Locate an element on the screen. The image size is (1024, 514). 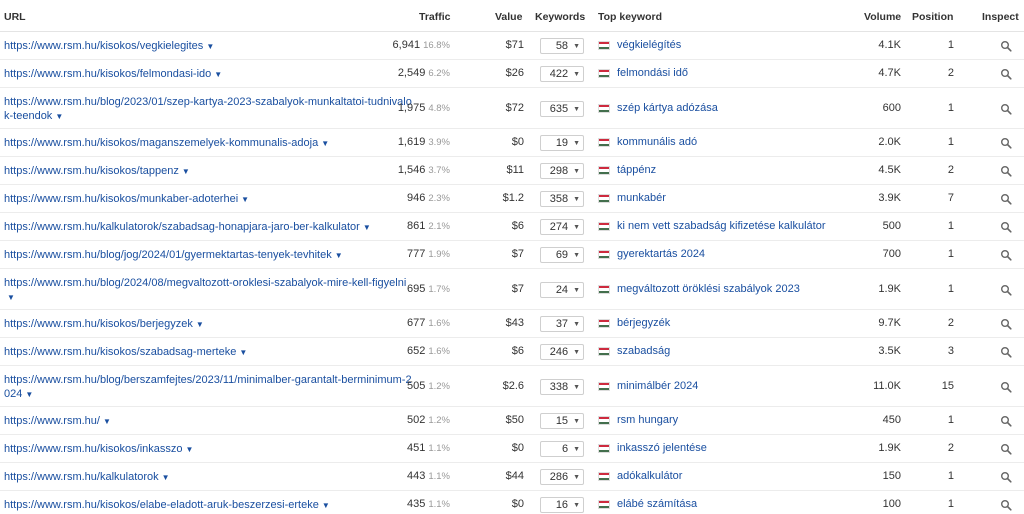
keywords-dropdown: 24 ▼ is located at coordinates (562, 290).